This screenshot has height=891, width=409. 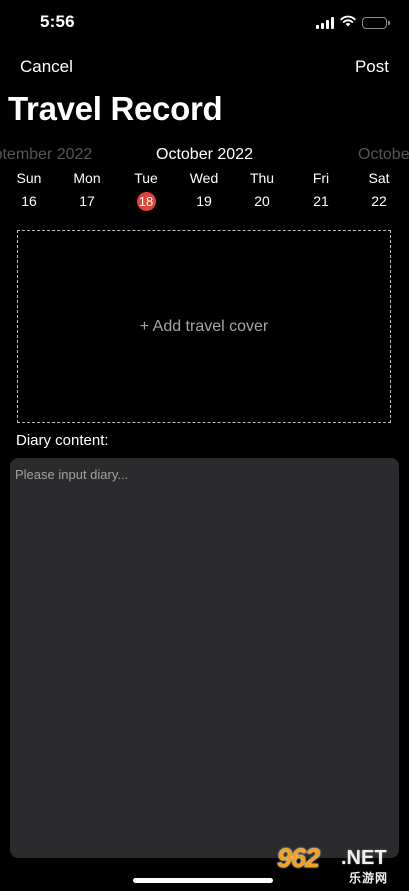 What do you see at coordinates (146, 190) in the screenshot?
I see `day-tue: Tue 18` at bounding box center [146, 190].